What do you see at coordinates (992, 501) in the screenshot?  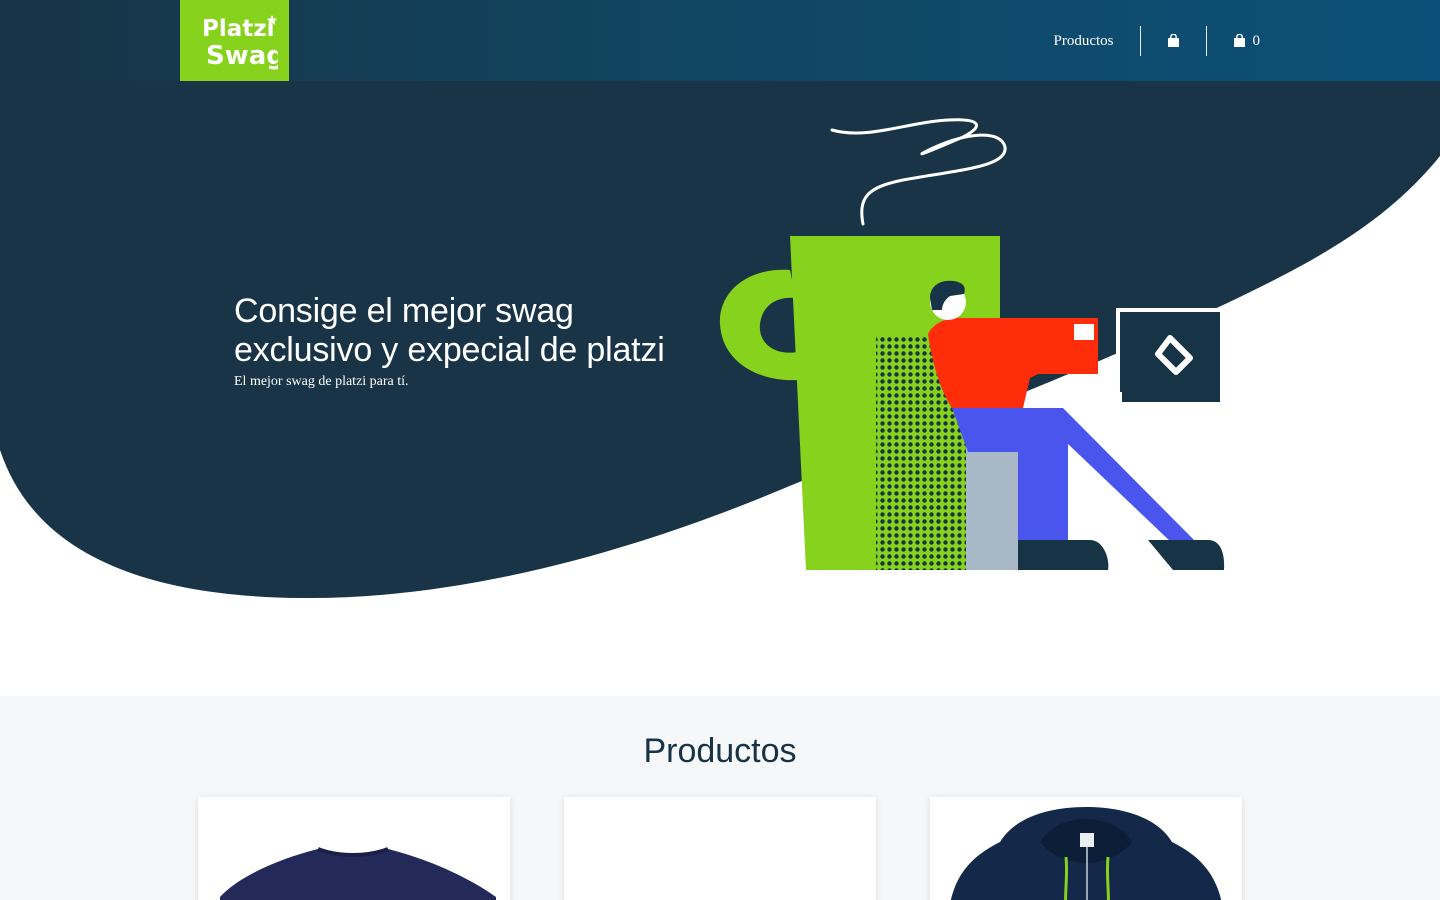 I see `chair` at bounding box center [992, 501].